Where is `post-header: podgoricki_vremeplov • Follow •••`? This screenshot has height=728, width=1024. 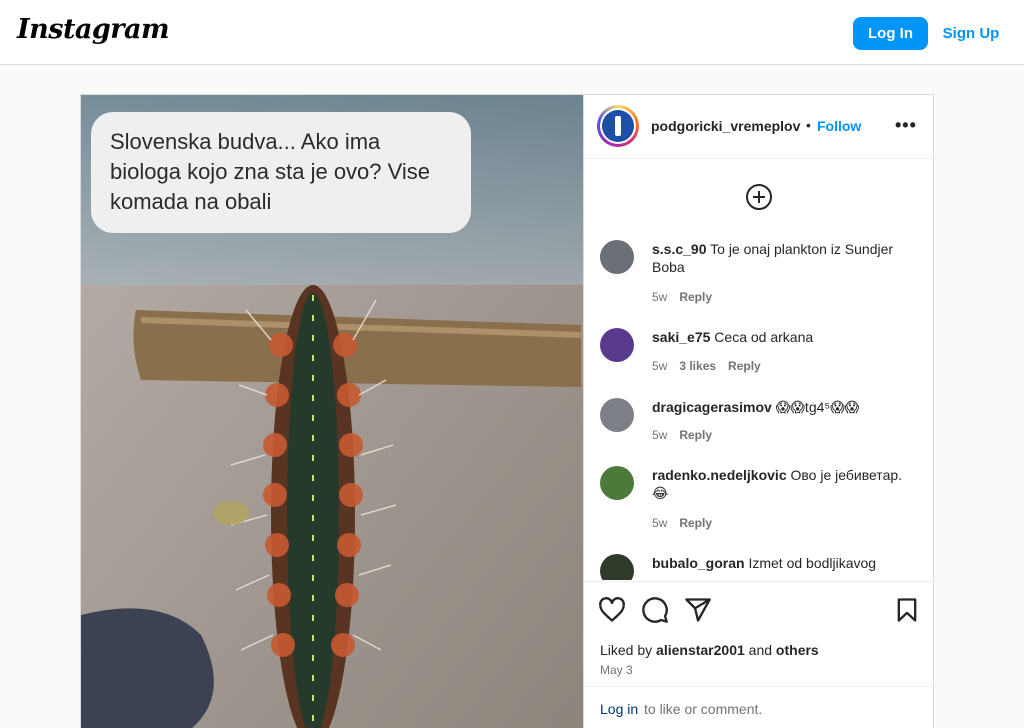
post-header: podgoricki_vremeplov • Follow ••• is located at coordinates (759, 127).